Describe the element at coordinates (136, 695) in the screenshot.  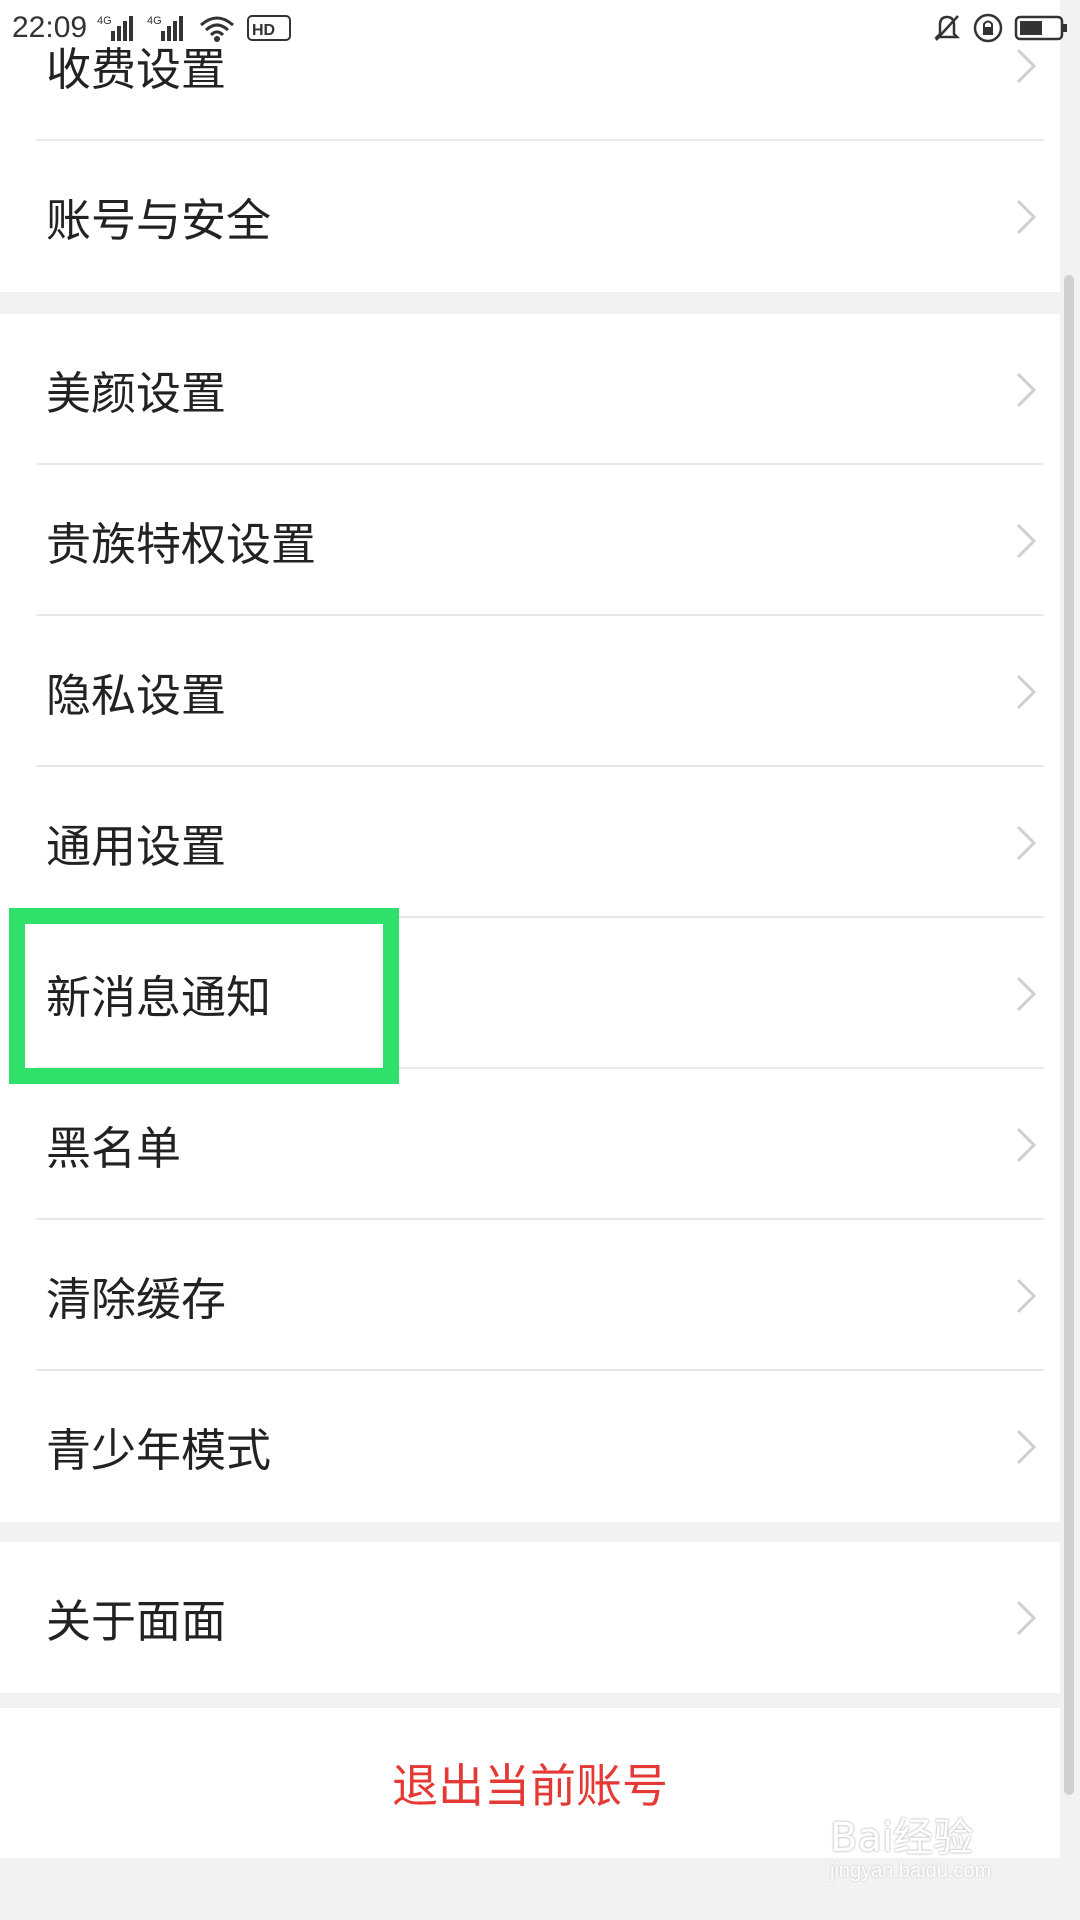
I see `settings-item-label: 隐私设置` at that location.